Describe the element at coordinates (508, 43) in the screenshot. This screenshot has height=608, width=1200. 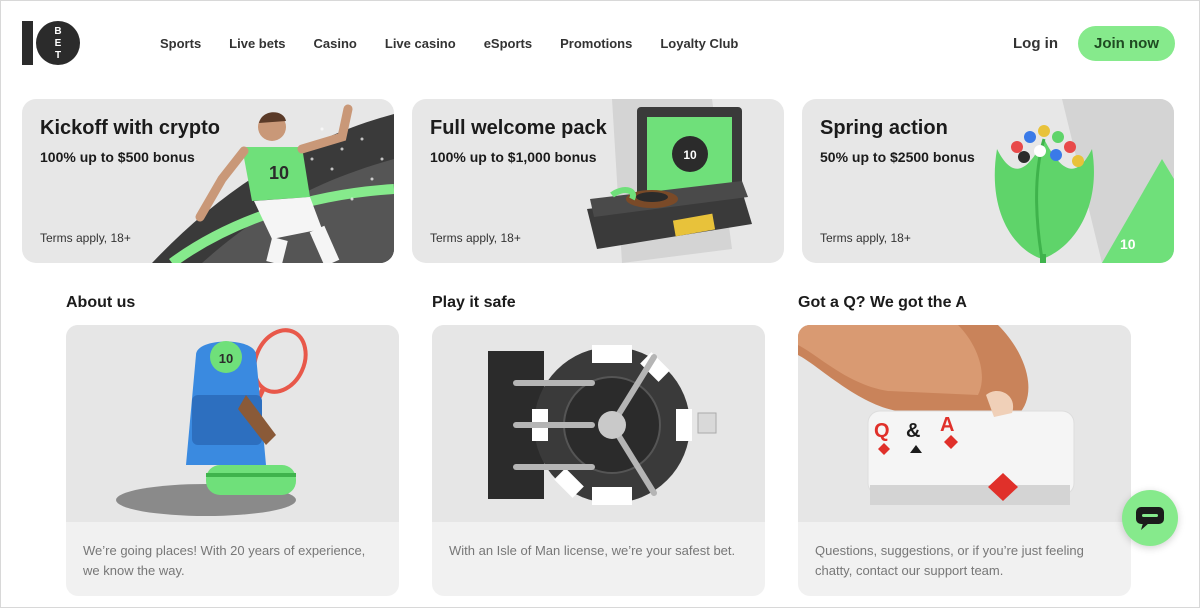
I see `nav-esports: eSports` at that location.